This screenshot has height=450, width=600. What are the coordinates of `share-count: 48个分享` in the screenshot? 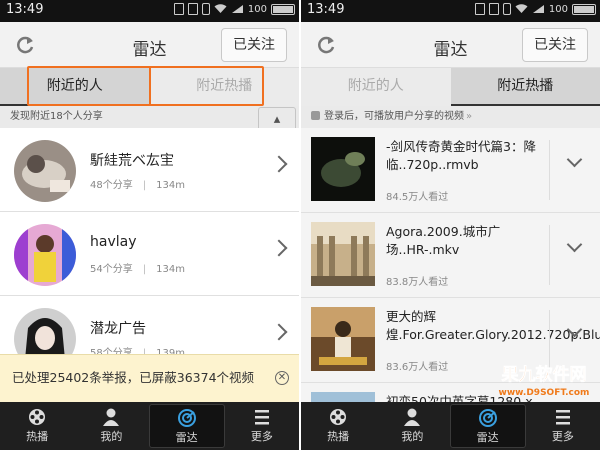 It's located at (111, 185).